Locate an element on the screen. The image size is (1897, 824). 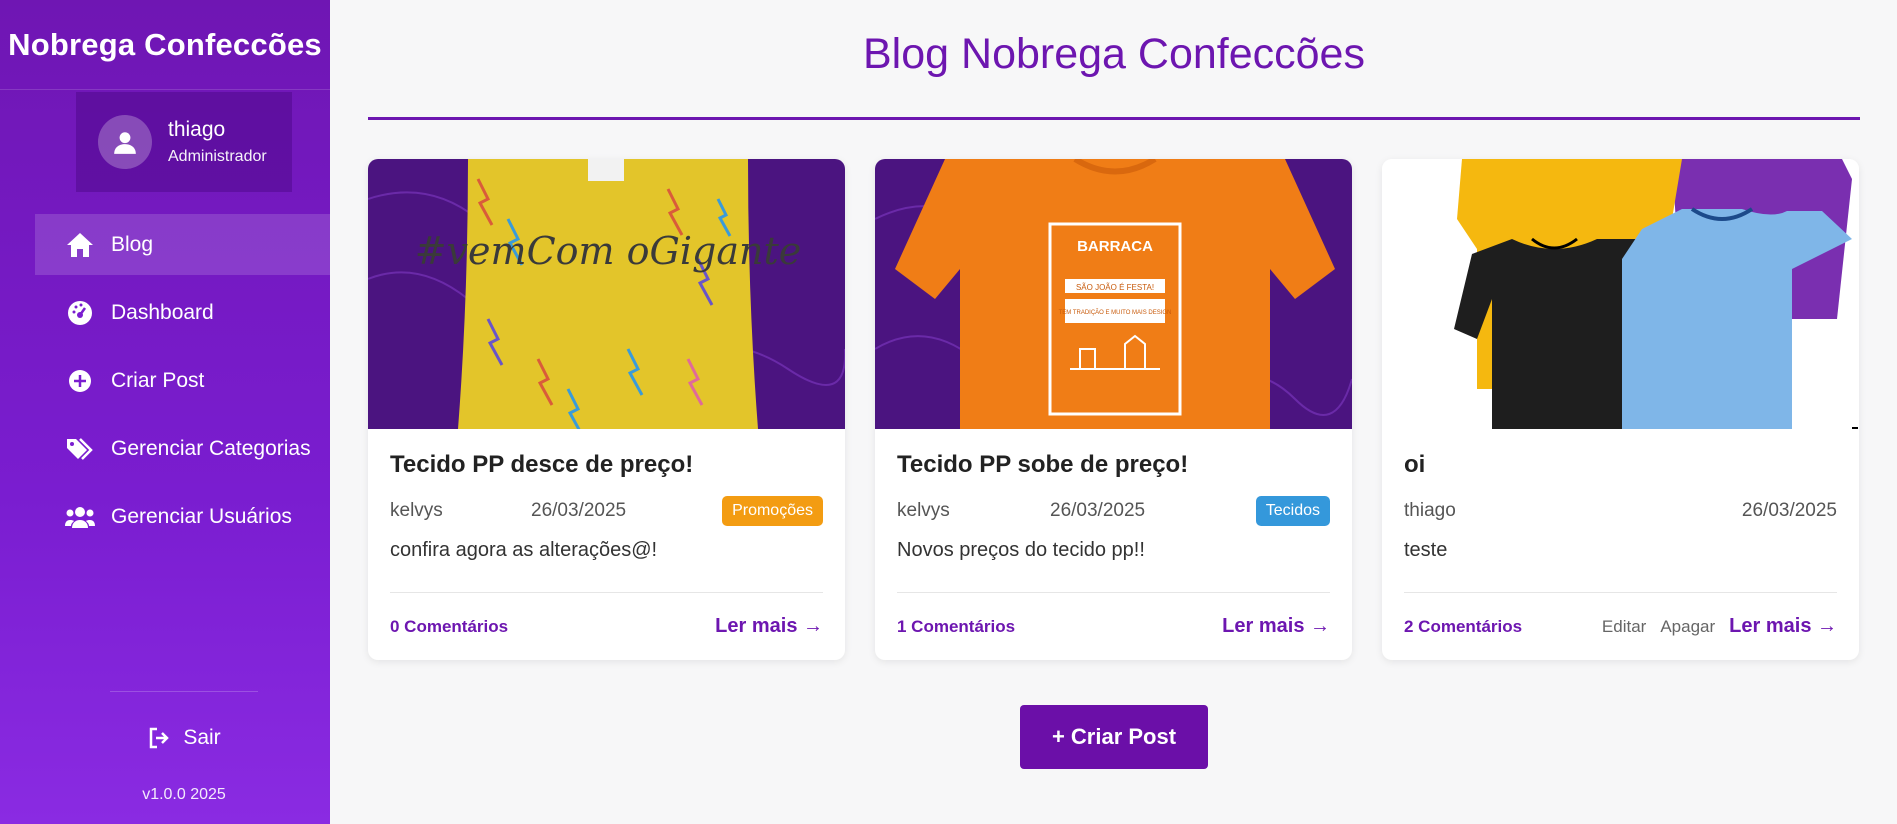
logout-button: Sair is located at coordinates (184, 738).